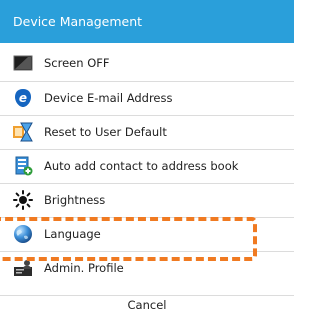 The width and height of the screenshot is (320, 315). I want to click on dialog-header: Device Management, so click(147, 21).